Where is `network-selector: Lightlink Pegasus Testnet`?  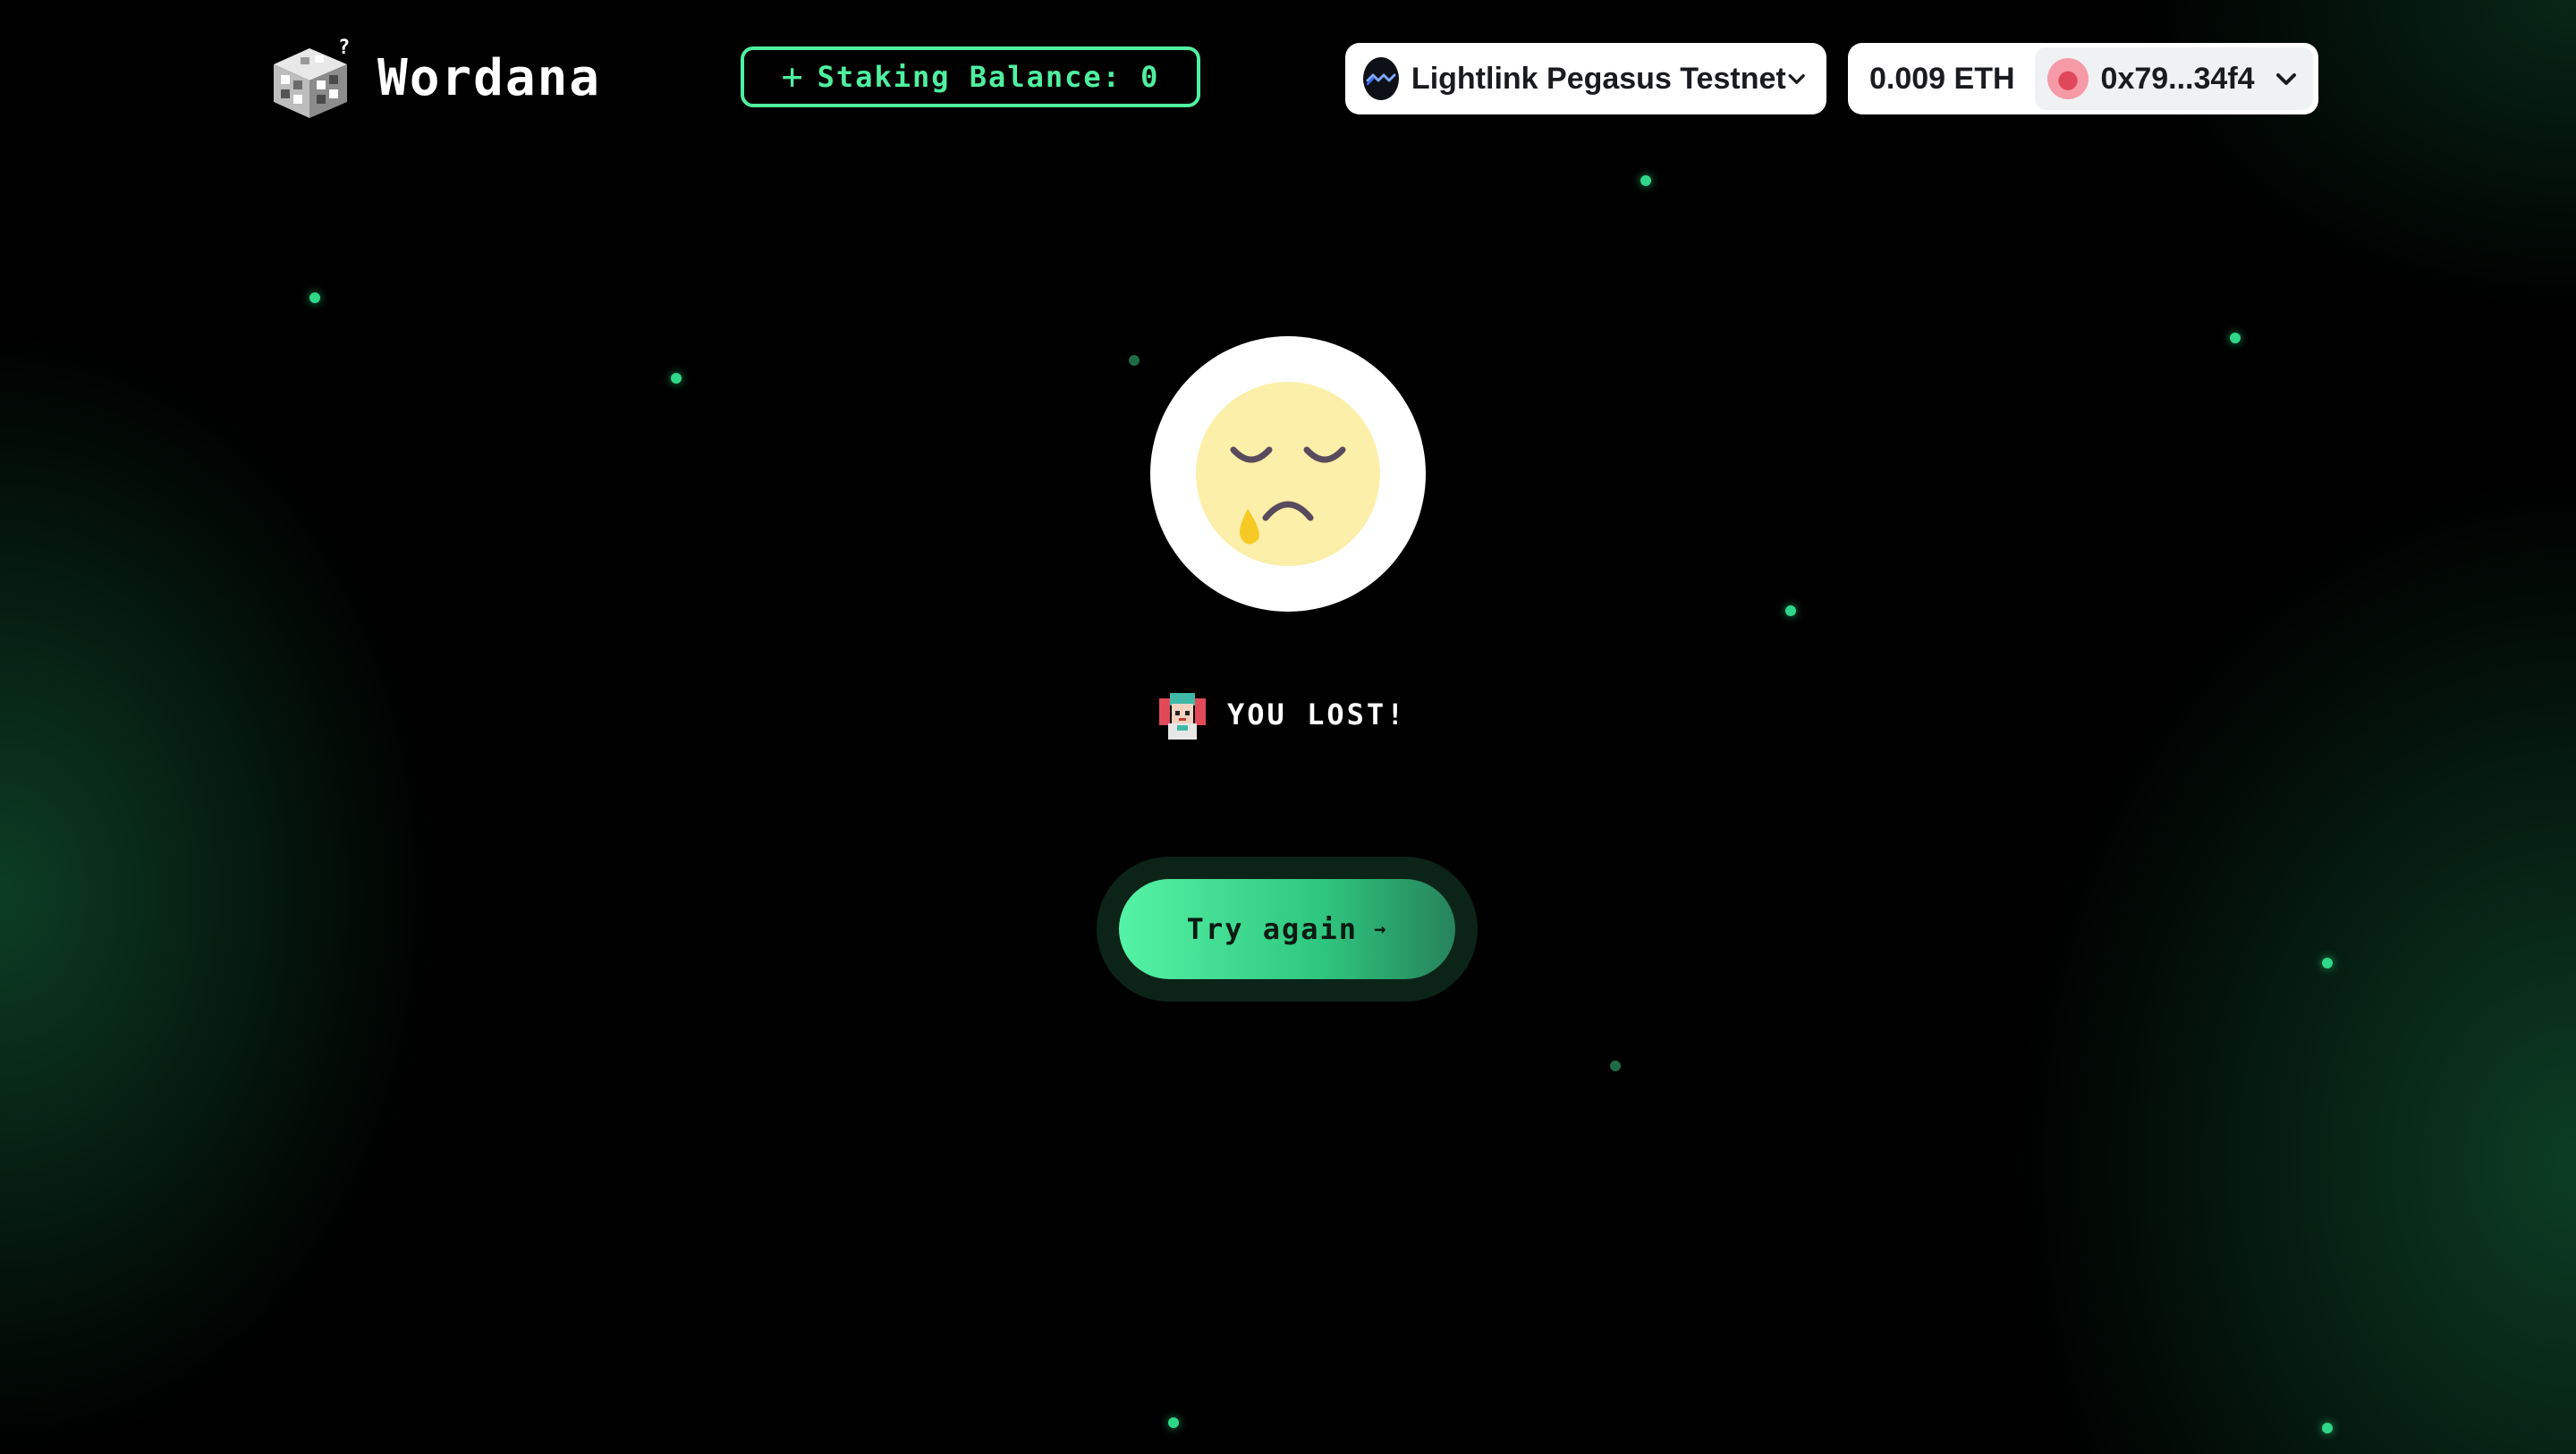
network-selector: Lightlink Pegasus Testnet is located at coordinates (1585, 78).